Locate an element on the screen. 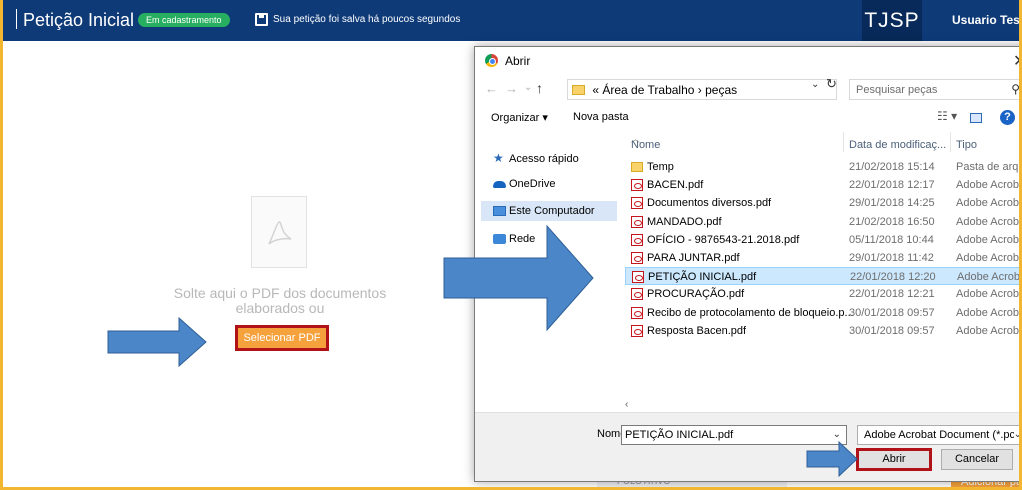  path-prefix: « is located at coordinates (596, 90).